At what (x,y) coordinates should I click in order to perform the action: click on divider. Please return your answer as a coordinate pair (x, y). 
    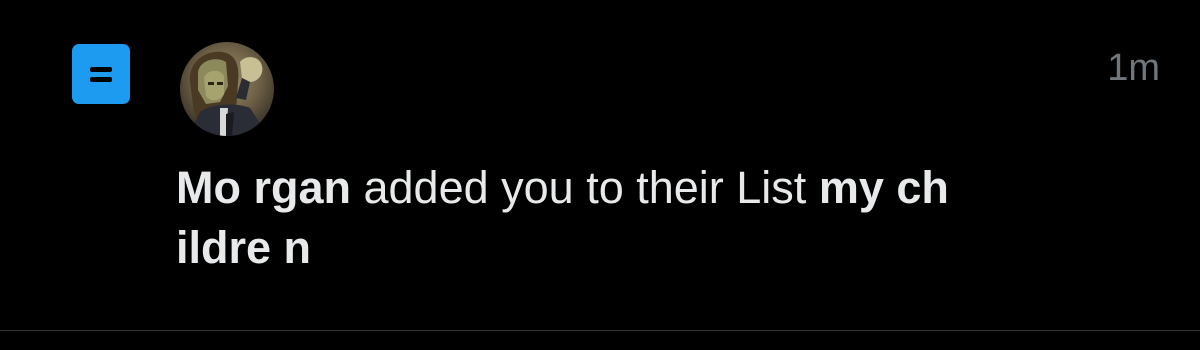
    Looking at the image, I should click on (600, 330).